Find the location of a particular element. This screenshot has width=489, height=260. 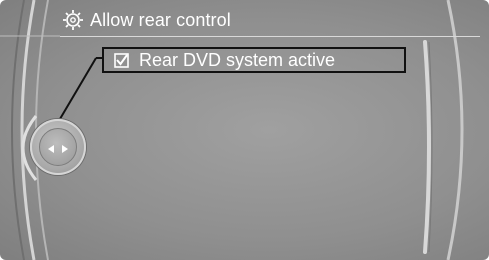

menu-item-rear-dvd-system: Rear DVD system active is located at coordinates (254, 60).